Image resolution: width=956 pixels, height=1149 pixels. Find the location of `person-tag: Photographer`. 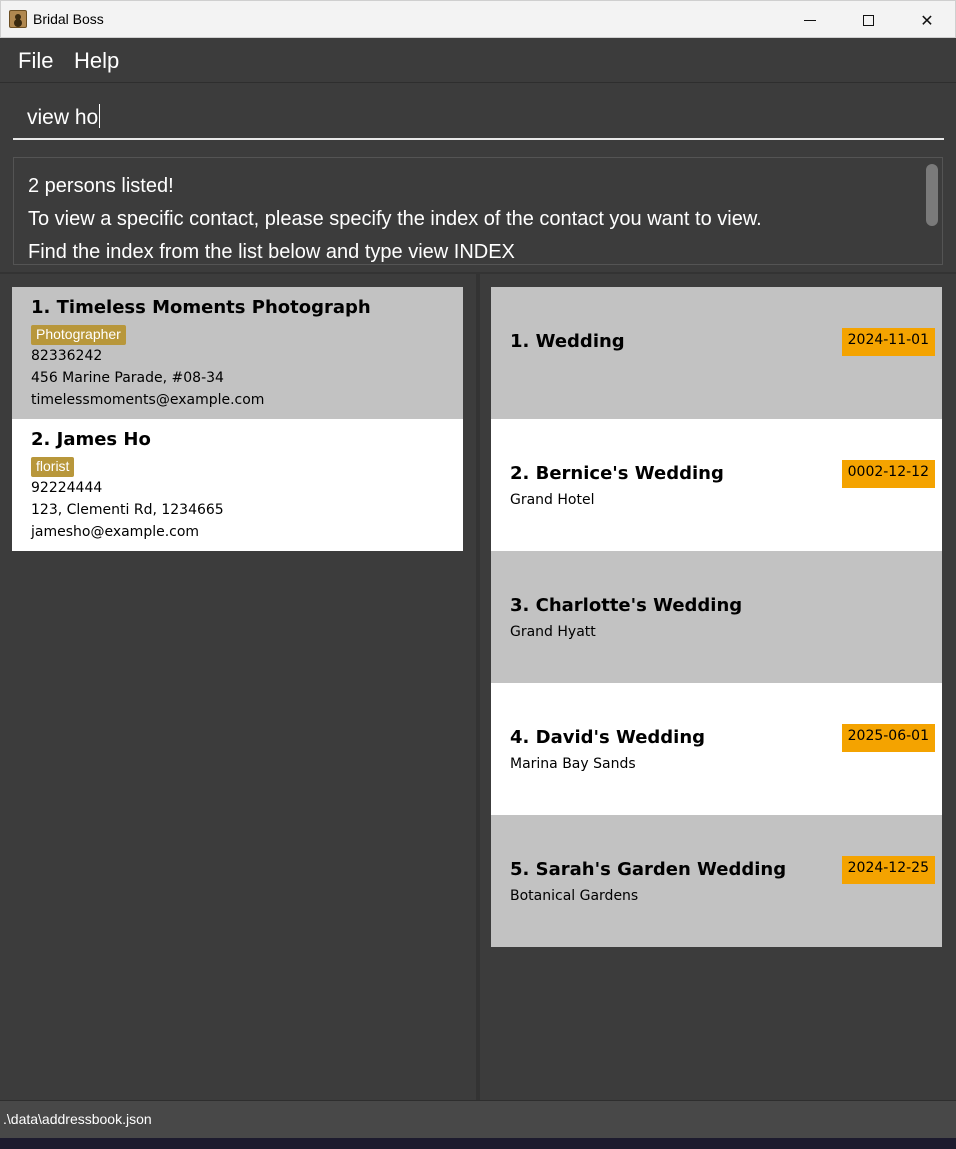

person-tag: Photographer is located at coordinates (78, 335).